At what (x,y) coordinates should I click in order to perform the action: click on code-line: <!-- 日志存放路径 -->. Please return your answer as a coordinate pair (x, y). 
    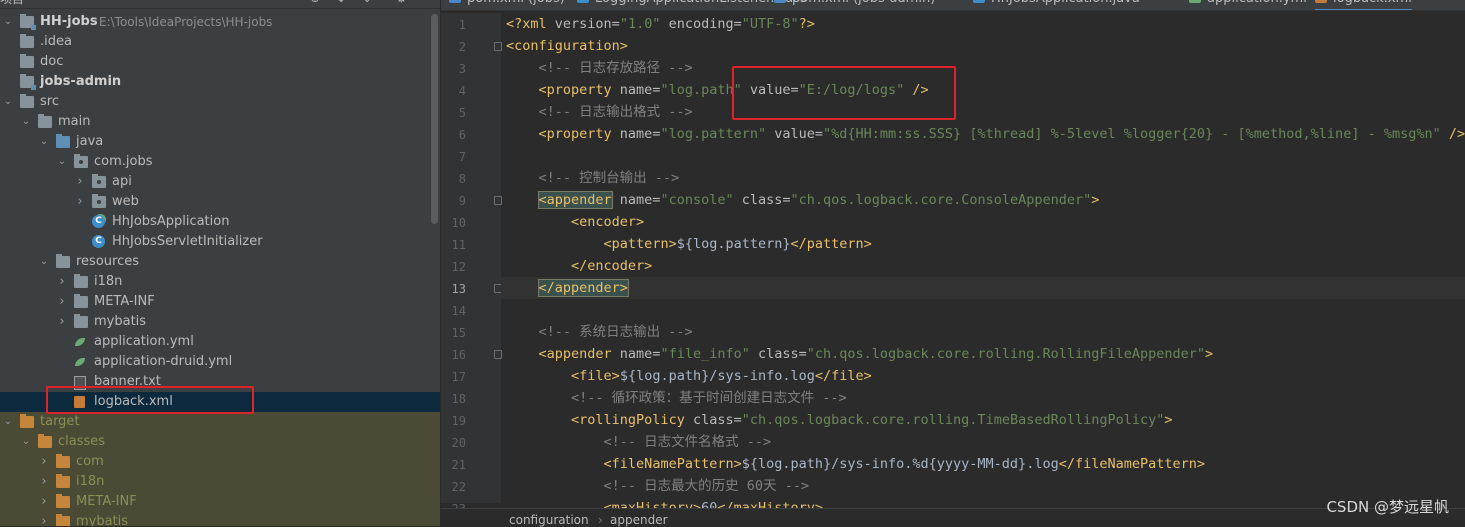
    Looking at the image, I should click on (599, 68).